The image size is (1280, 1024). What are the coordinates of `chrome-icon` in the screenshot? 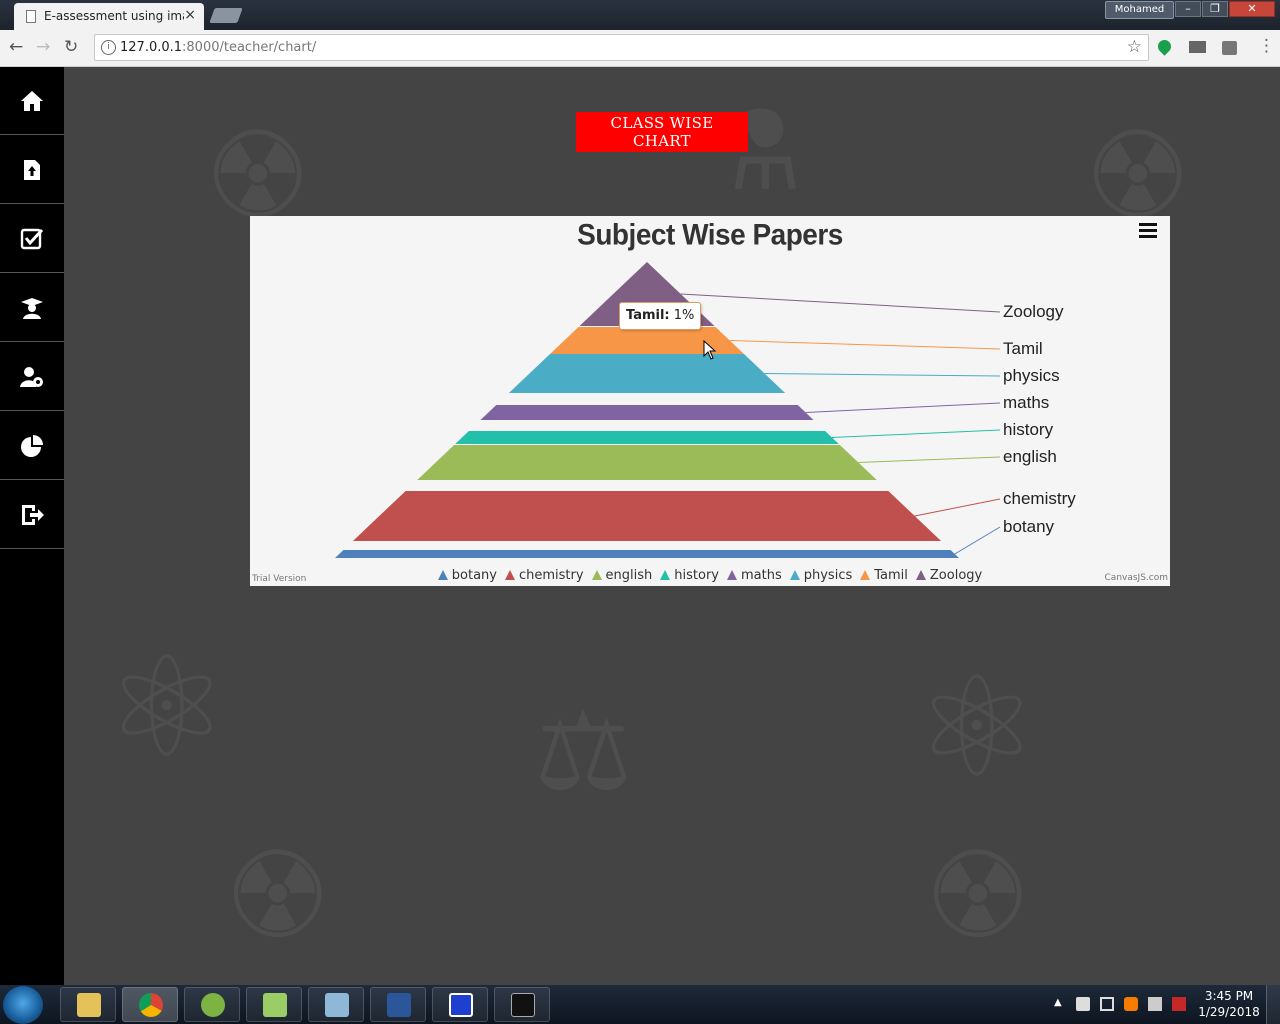 It's located at (151, 1005).